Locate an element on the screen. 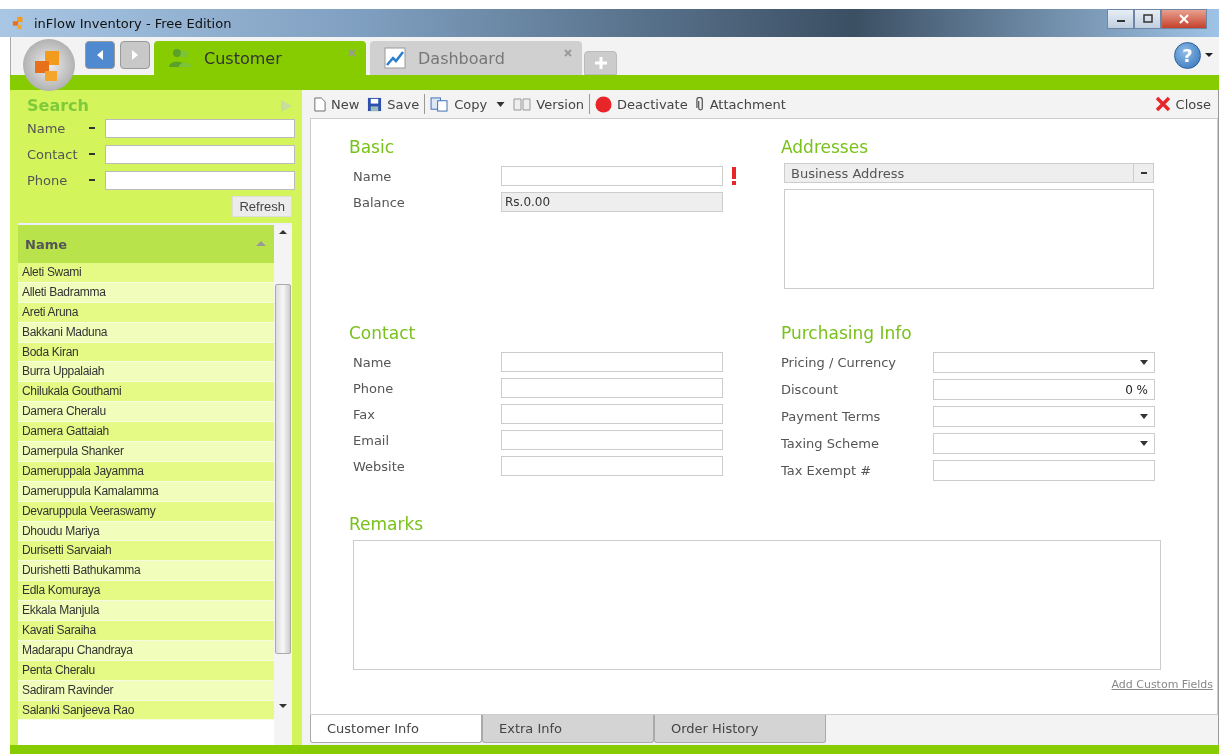 Image resolution: width=1219 pixels, height=754 pixels. section-title: Contact is located at coordinates (383, 333).